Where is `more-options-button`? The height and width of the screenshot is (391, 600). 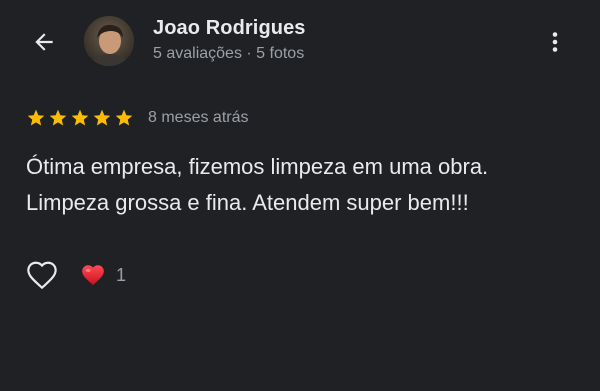 more-options-button is located at coordinates (555, 42).